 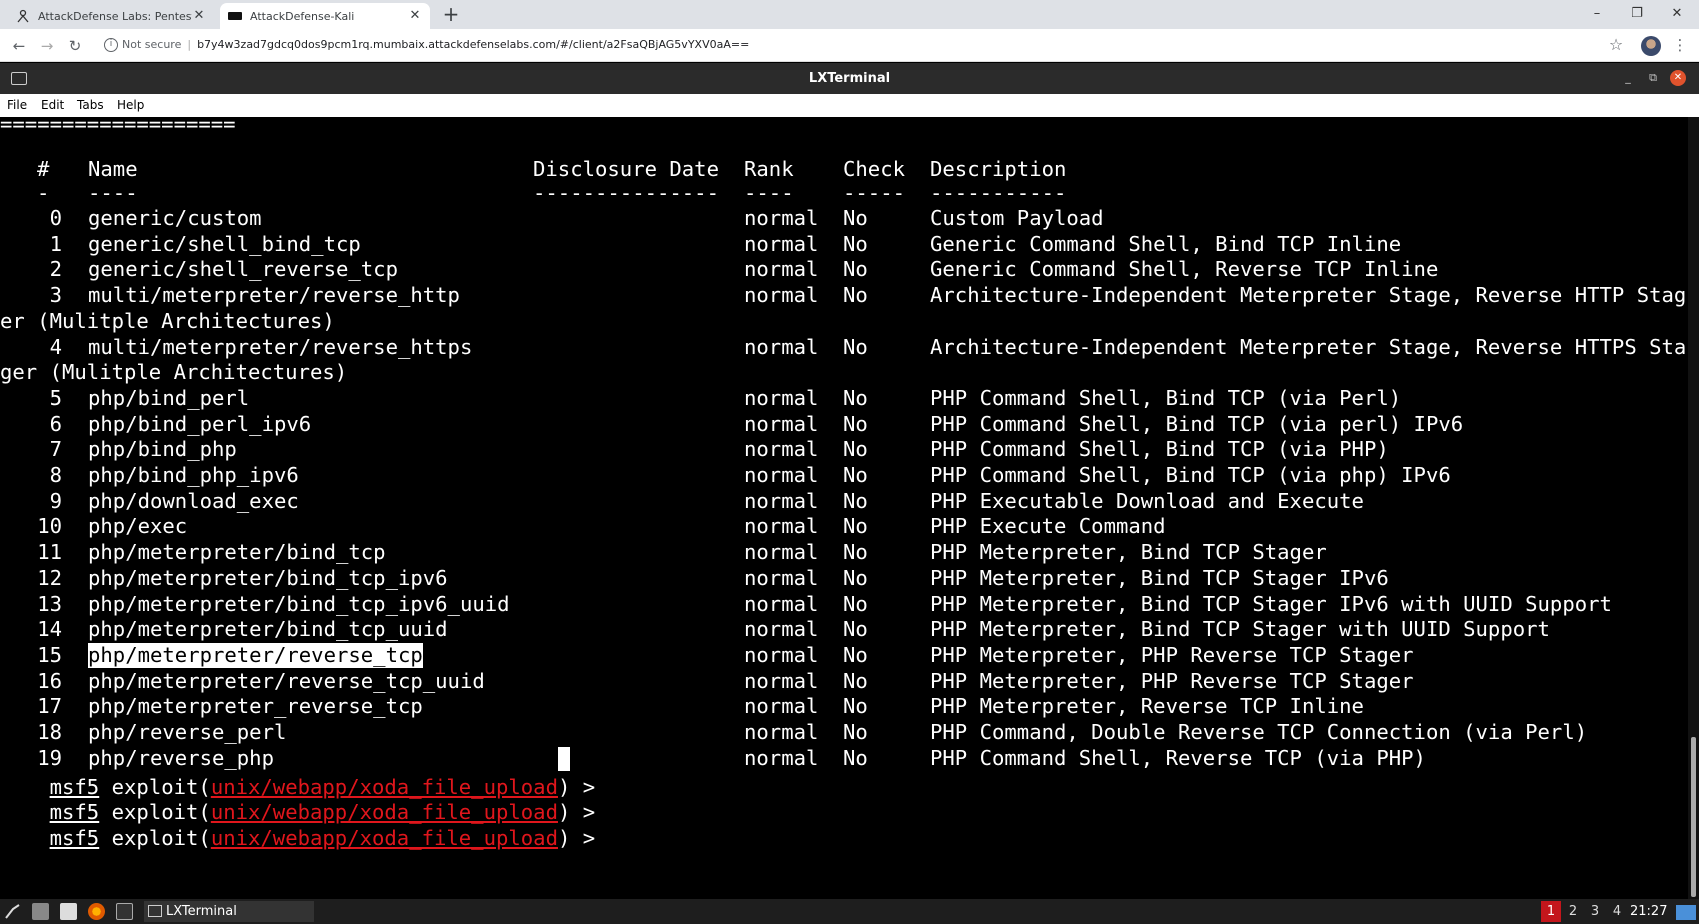 What do you see at coordinates (1678, 78) in the screenshot?
I see `terminal-close-button: ✕` at bounding box center [1678, 78].